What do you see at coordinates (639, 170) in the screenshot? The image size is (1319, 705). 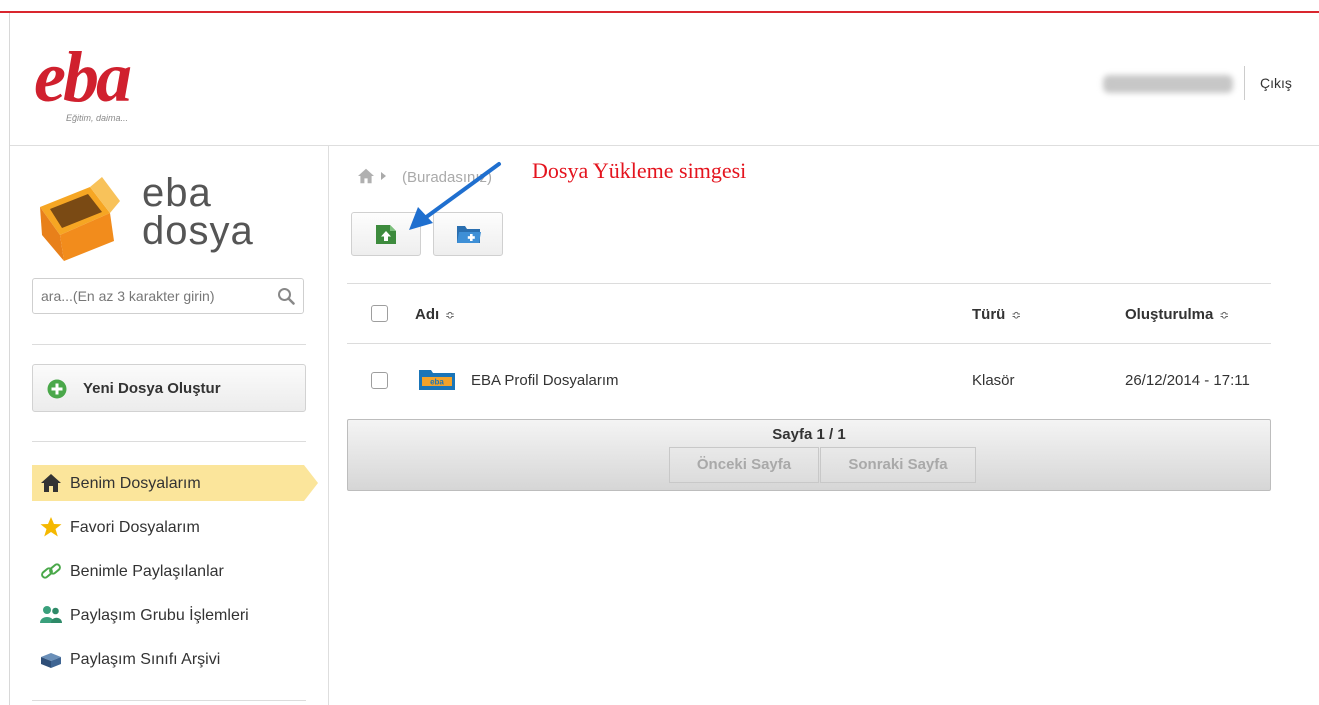 I see `annotation-label: Dosya Yükleme simgesi` at bounding box center [639, 170].